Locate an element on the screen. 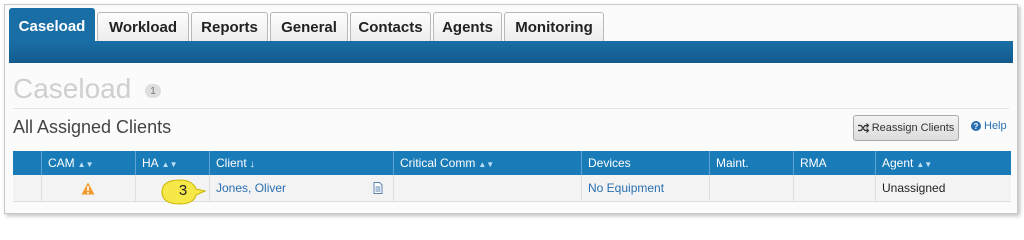  cell-cam is located at coordinates (88, 188).